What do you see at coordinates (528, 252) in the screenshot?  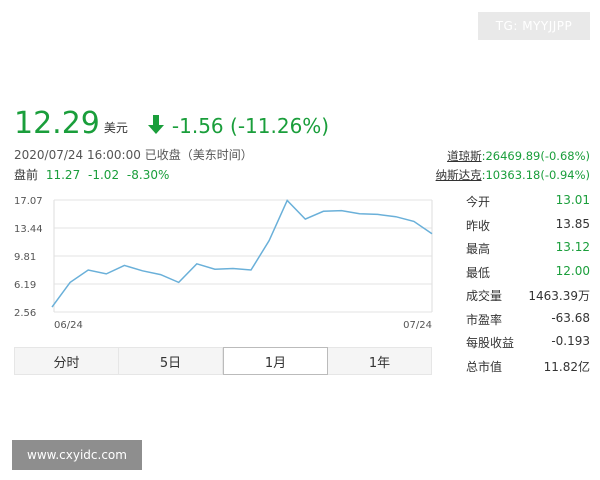 I see `stat-row: 最高 13.12` at bounding box center [528, 252].